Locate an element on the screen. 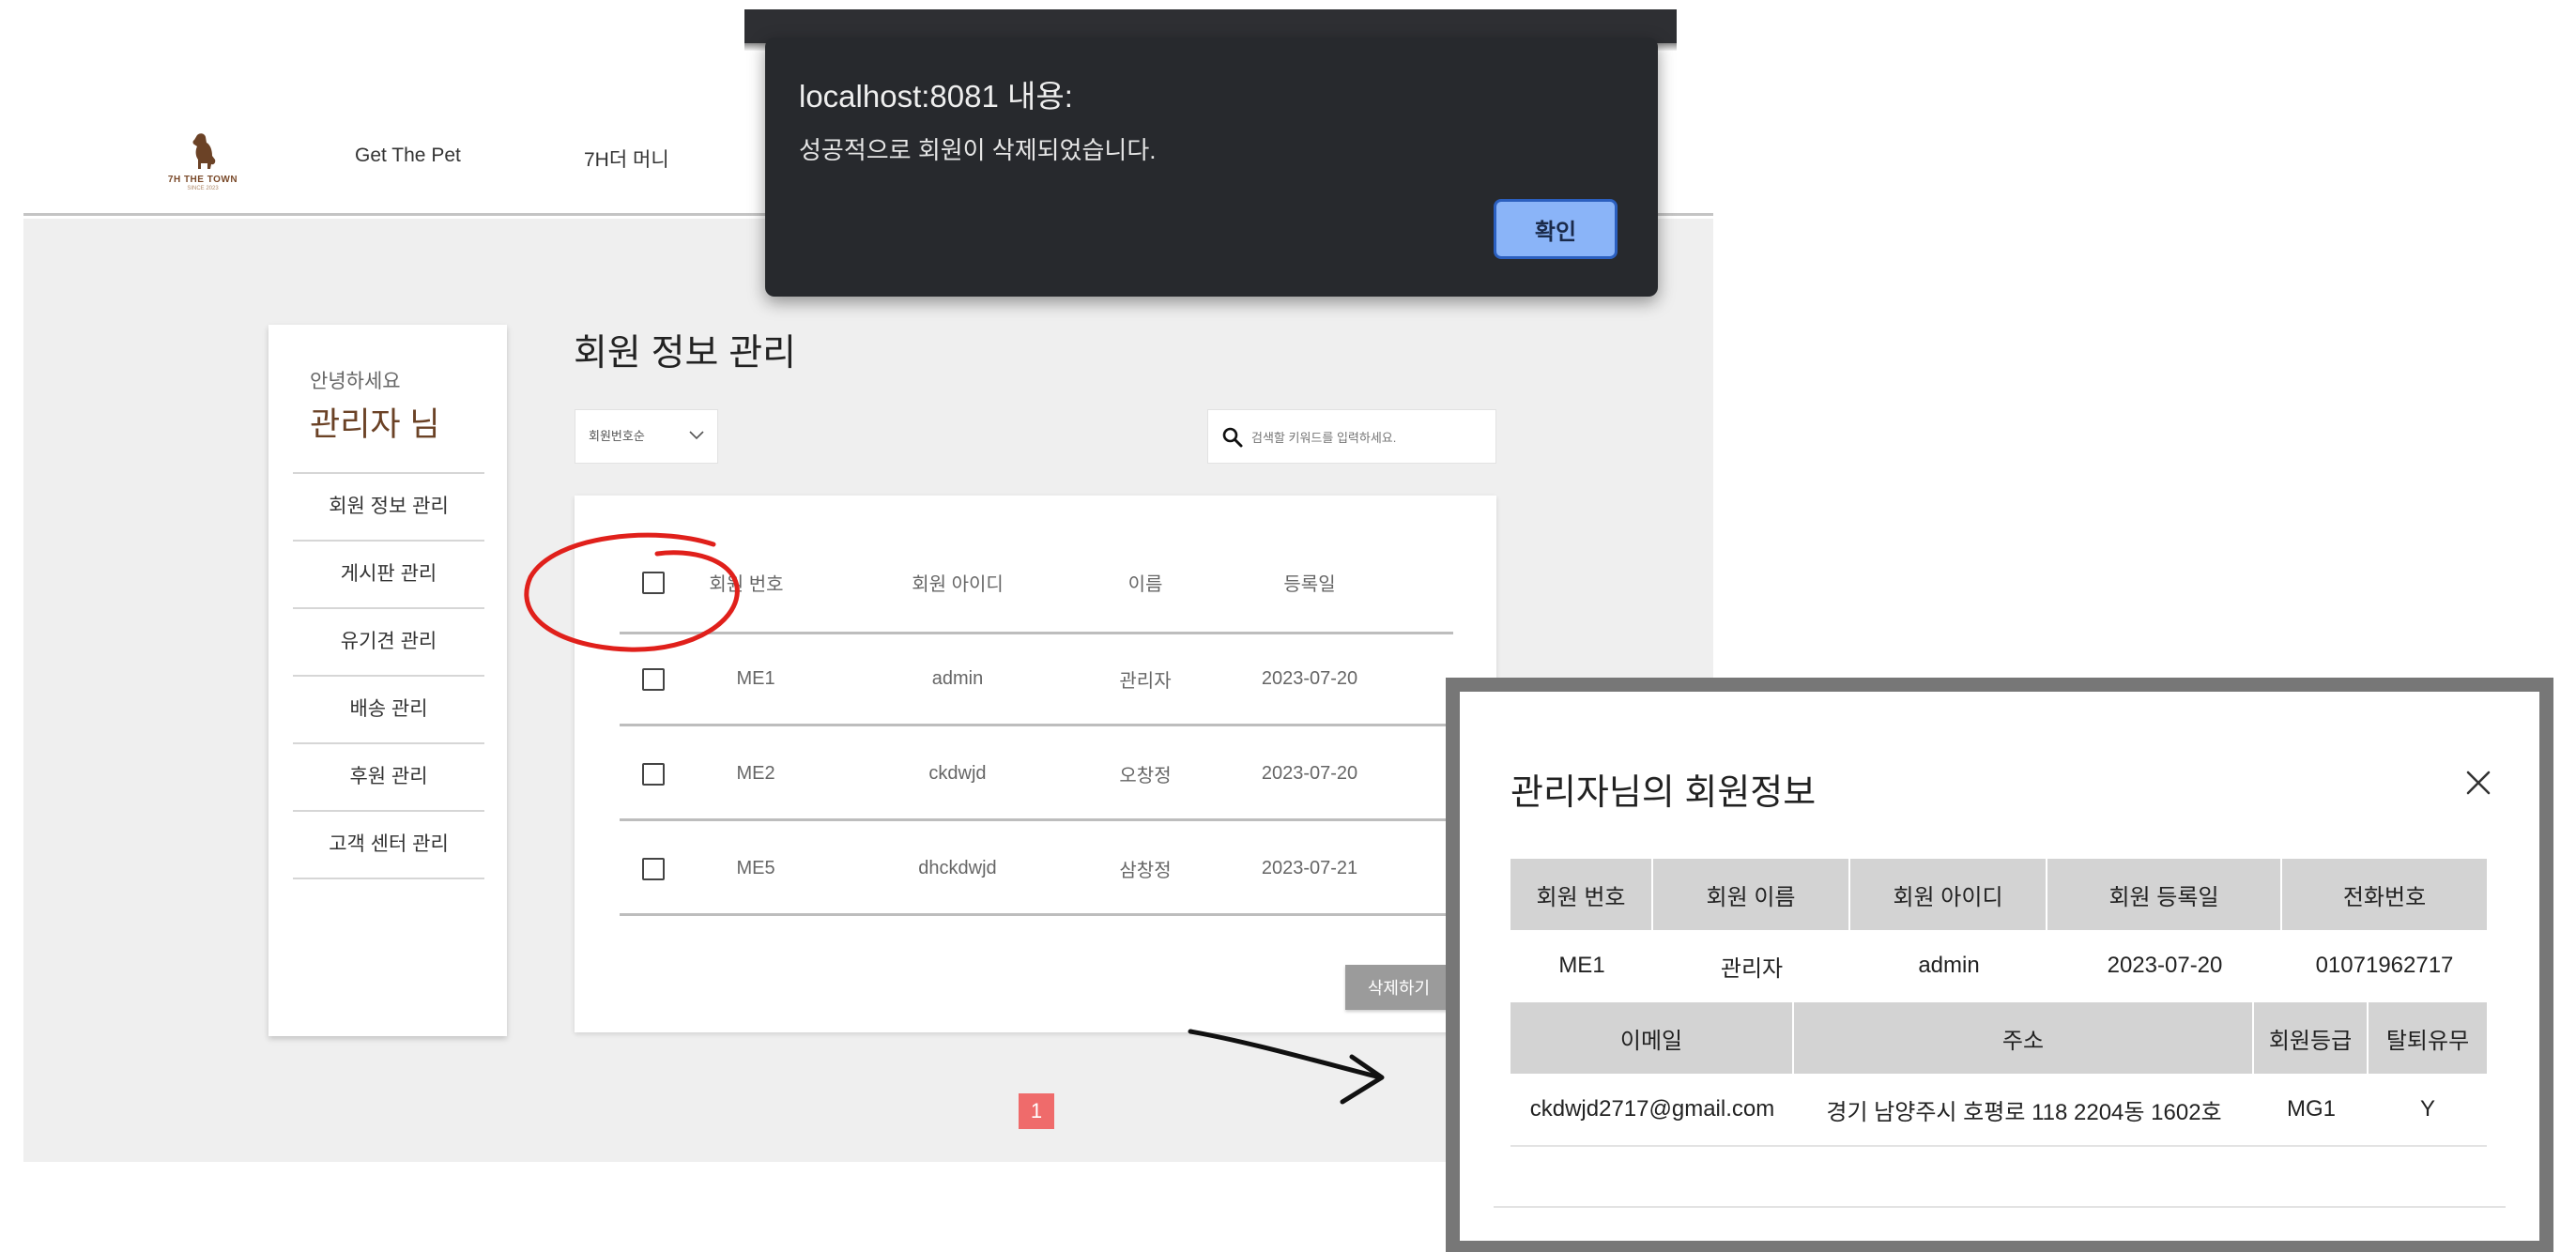 Image resolution: width=2576 pixels, height=1252 pixels. table-row: ME2 ckdwjd 오창정 2023-07-20 is located at coordinates (1036, 775).